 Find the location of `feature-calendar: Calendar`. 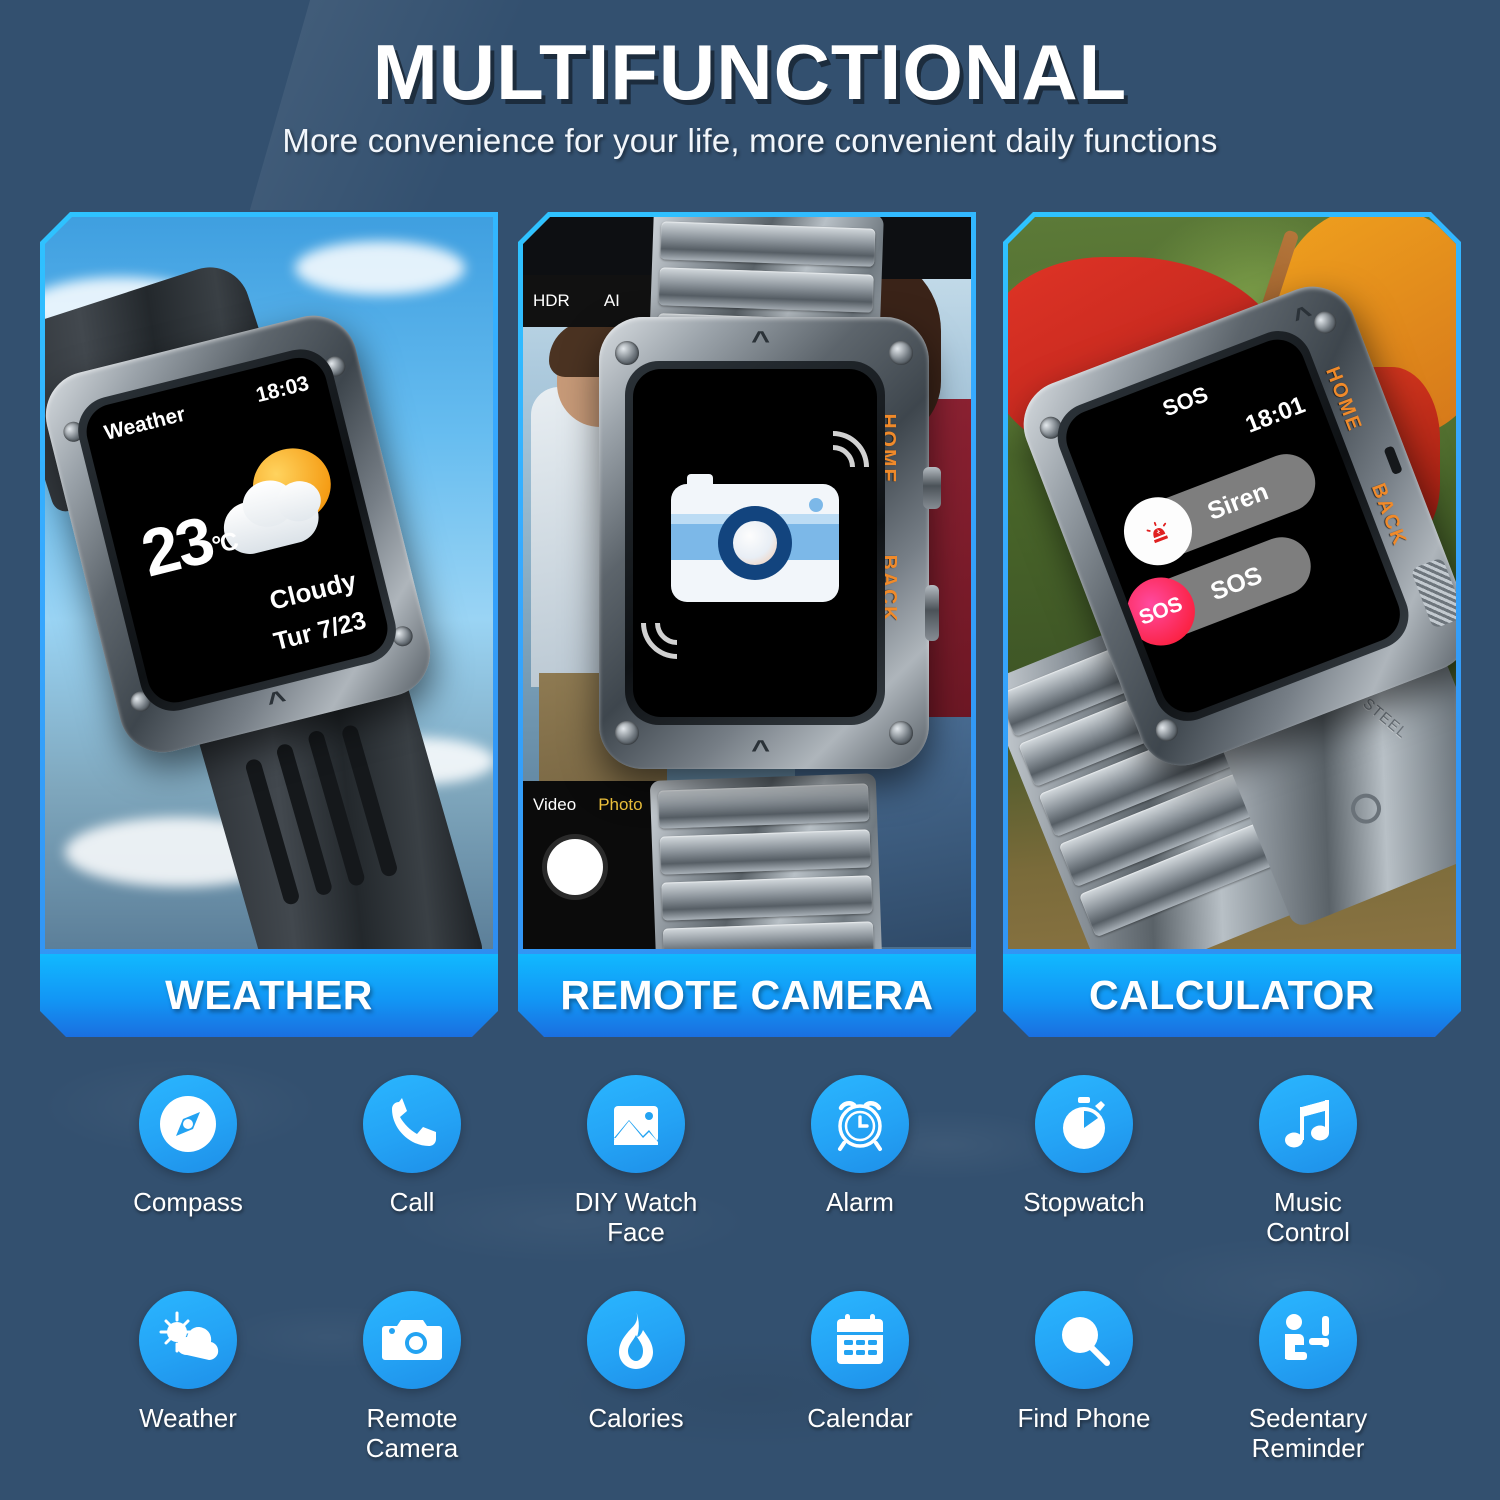

feature-calendar: Calendar is located at coordinates (860, 1377).